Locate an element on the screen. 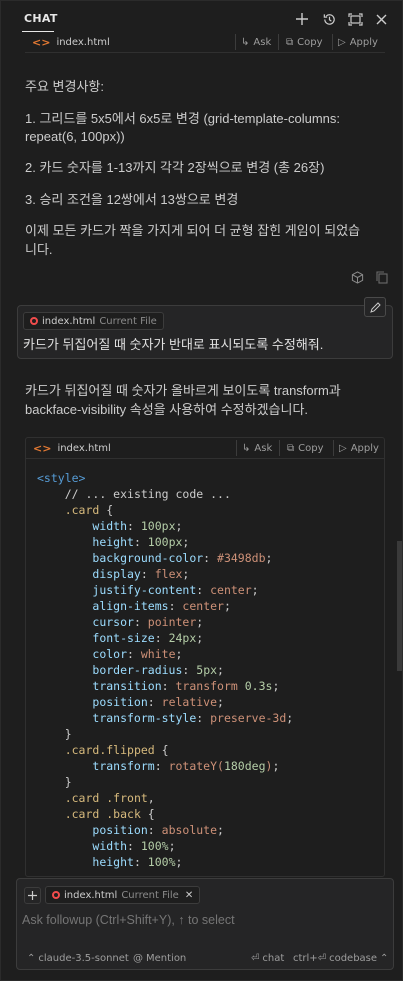  chat-label: chat is located at coordinates (273, 958).